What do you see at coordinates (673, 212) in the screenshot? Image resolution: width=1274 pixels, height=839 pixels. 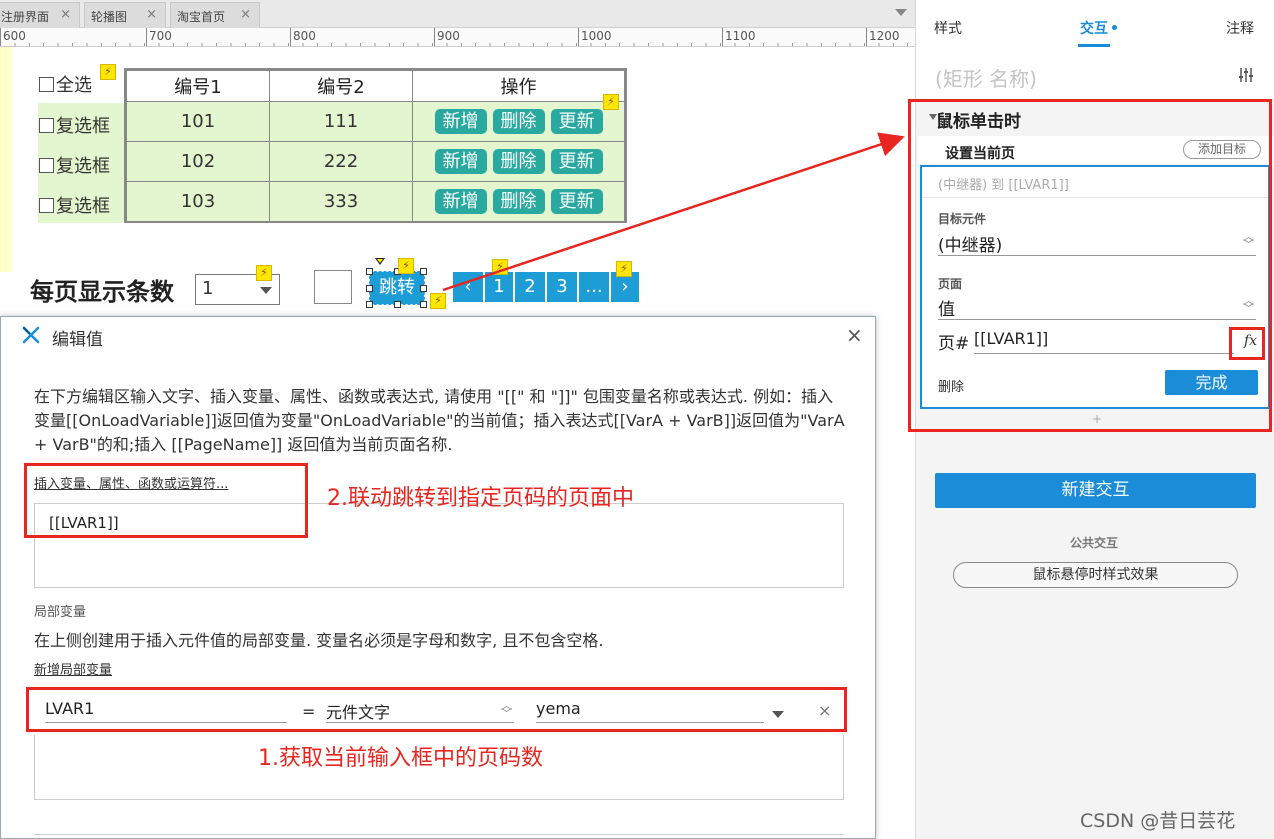 I see `annotation-arrow` at bounding box center [673, 212].